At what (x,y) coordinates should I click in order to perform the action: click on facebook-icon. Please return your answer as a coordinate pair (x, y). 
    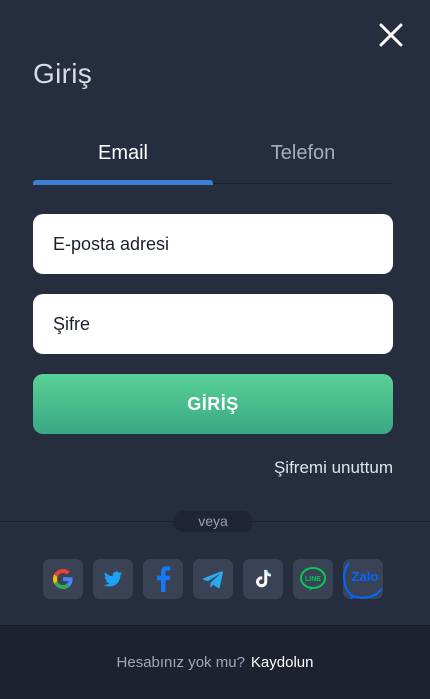
    Looking at the image, I should click on (164, 579).